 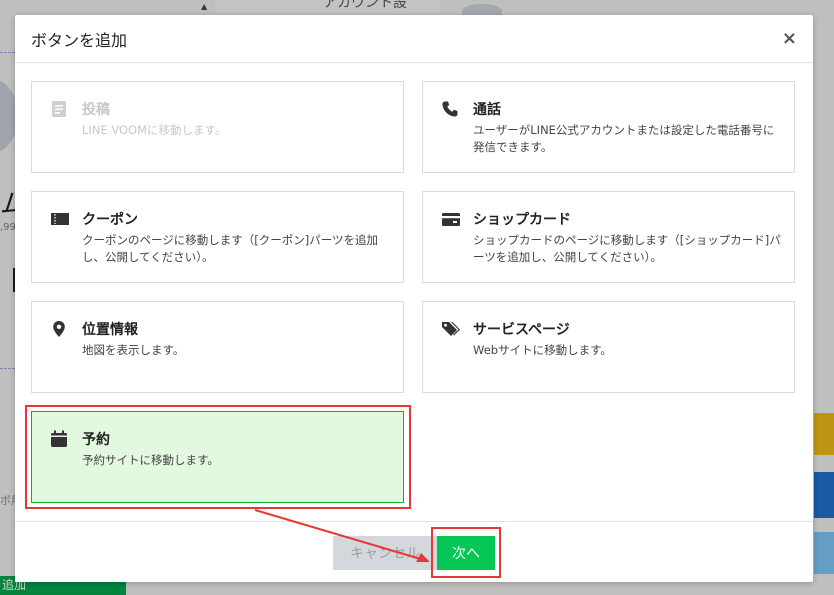 I want to click on annotation-arrow, so click(x=342, y=535).